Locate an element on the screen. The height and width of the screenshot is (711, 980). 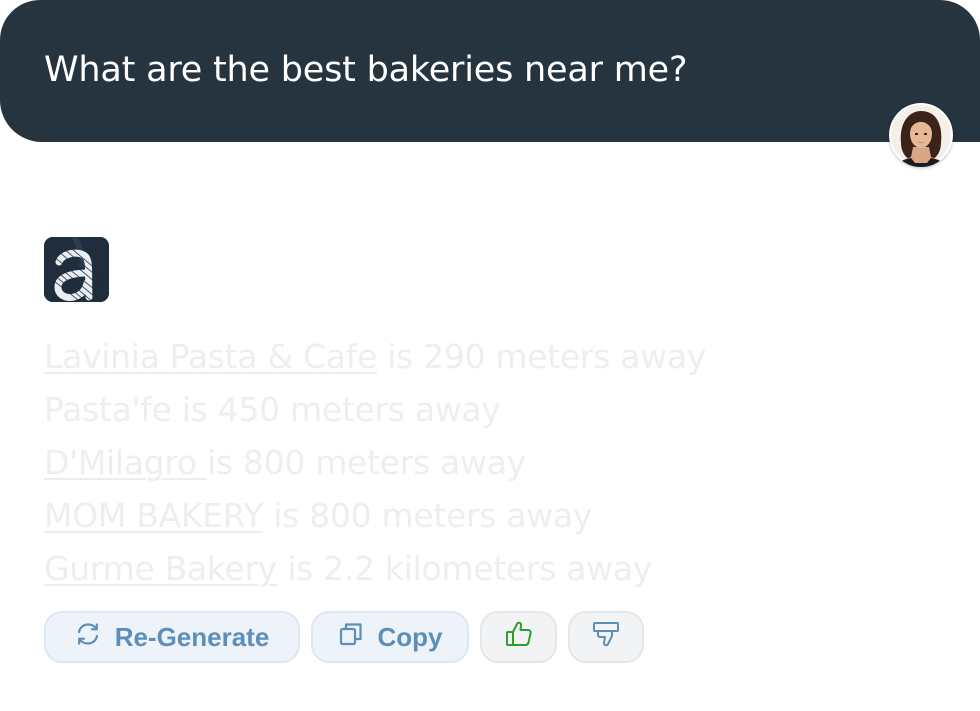
copy-button: Copy is located at coordinates (390, 637).